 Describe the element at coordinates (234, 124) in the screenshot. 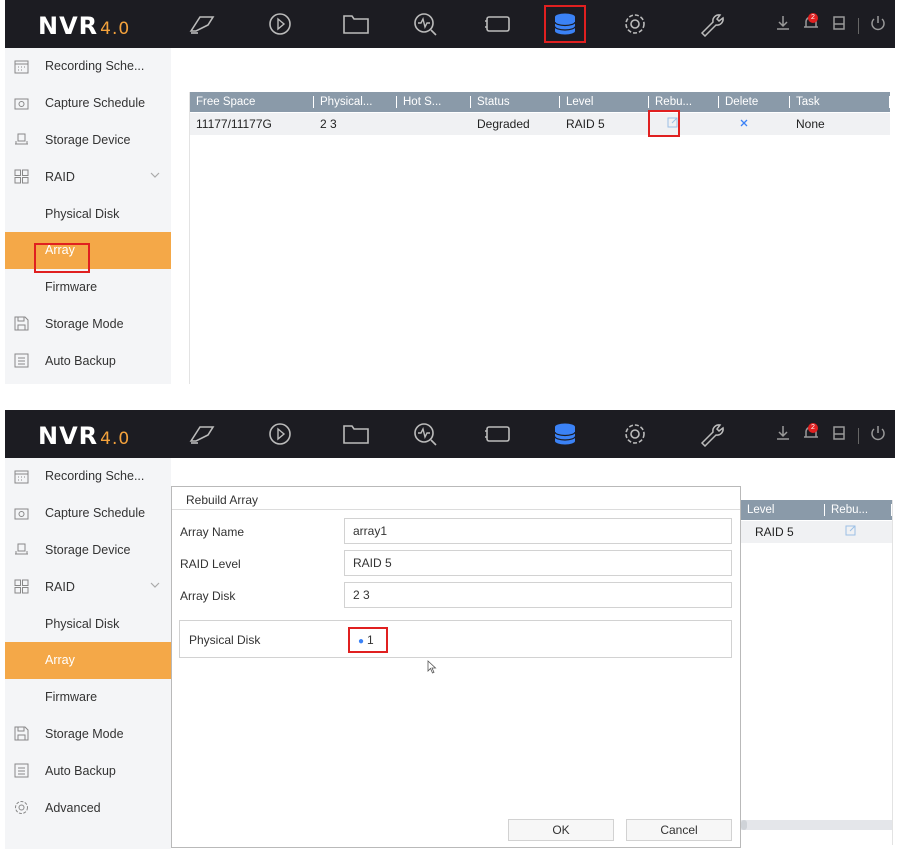

I see `cell-free-space: 11177/11177G` at that location.